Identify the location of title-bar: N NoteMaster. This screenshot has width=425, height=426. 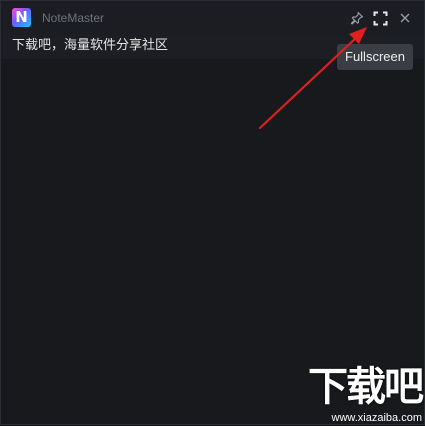
(212, 17).